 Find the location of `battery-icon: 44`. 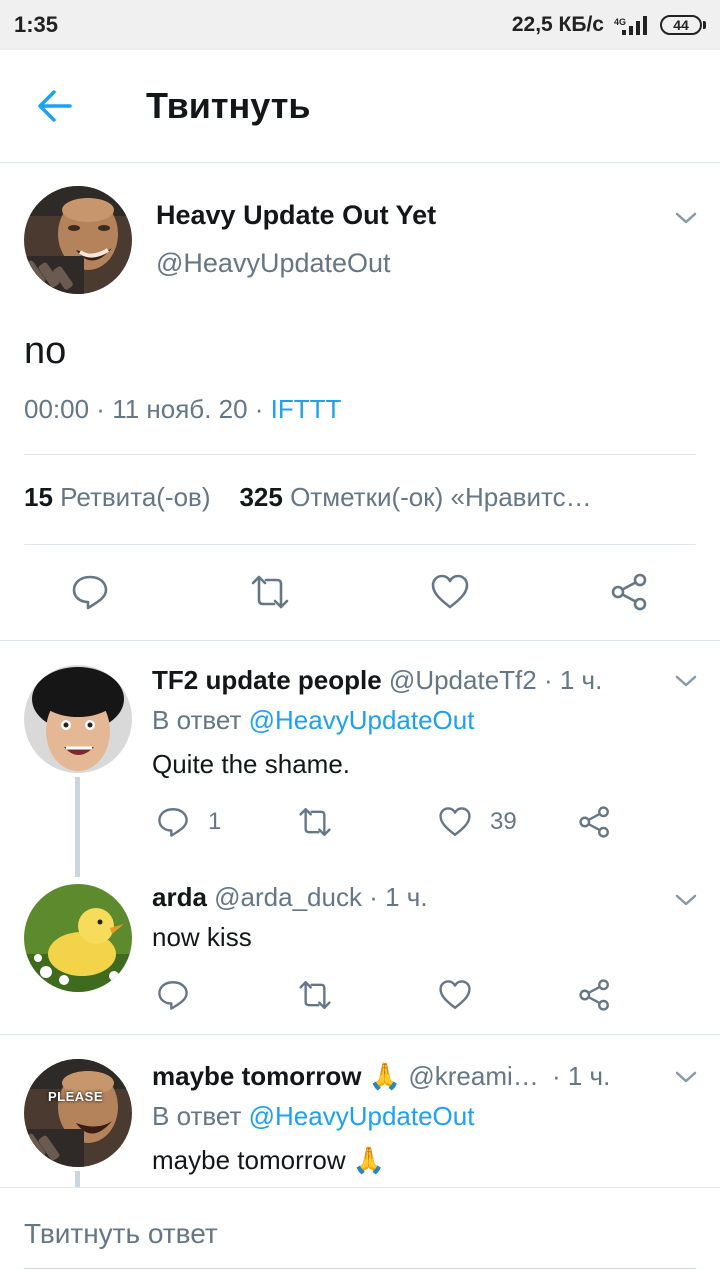

battery-icon: 44 is located at coordinates (683, 25).